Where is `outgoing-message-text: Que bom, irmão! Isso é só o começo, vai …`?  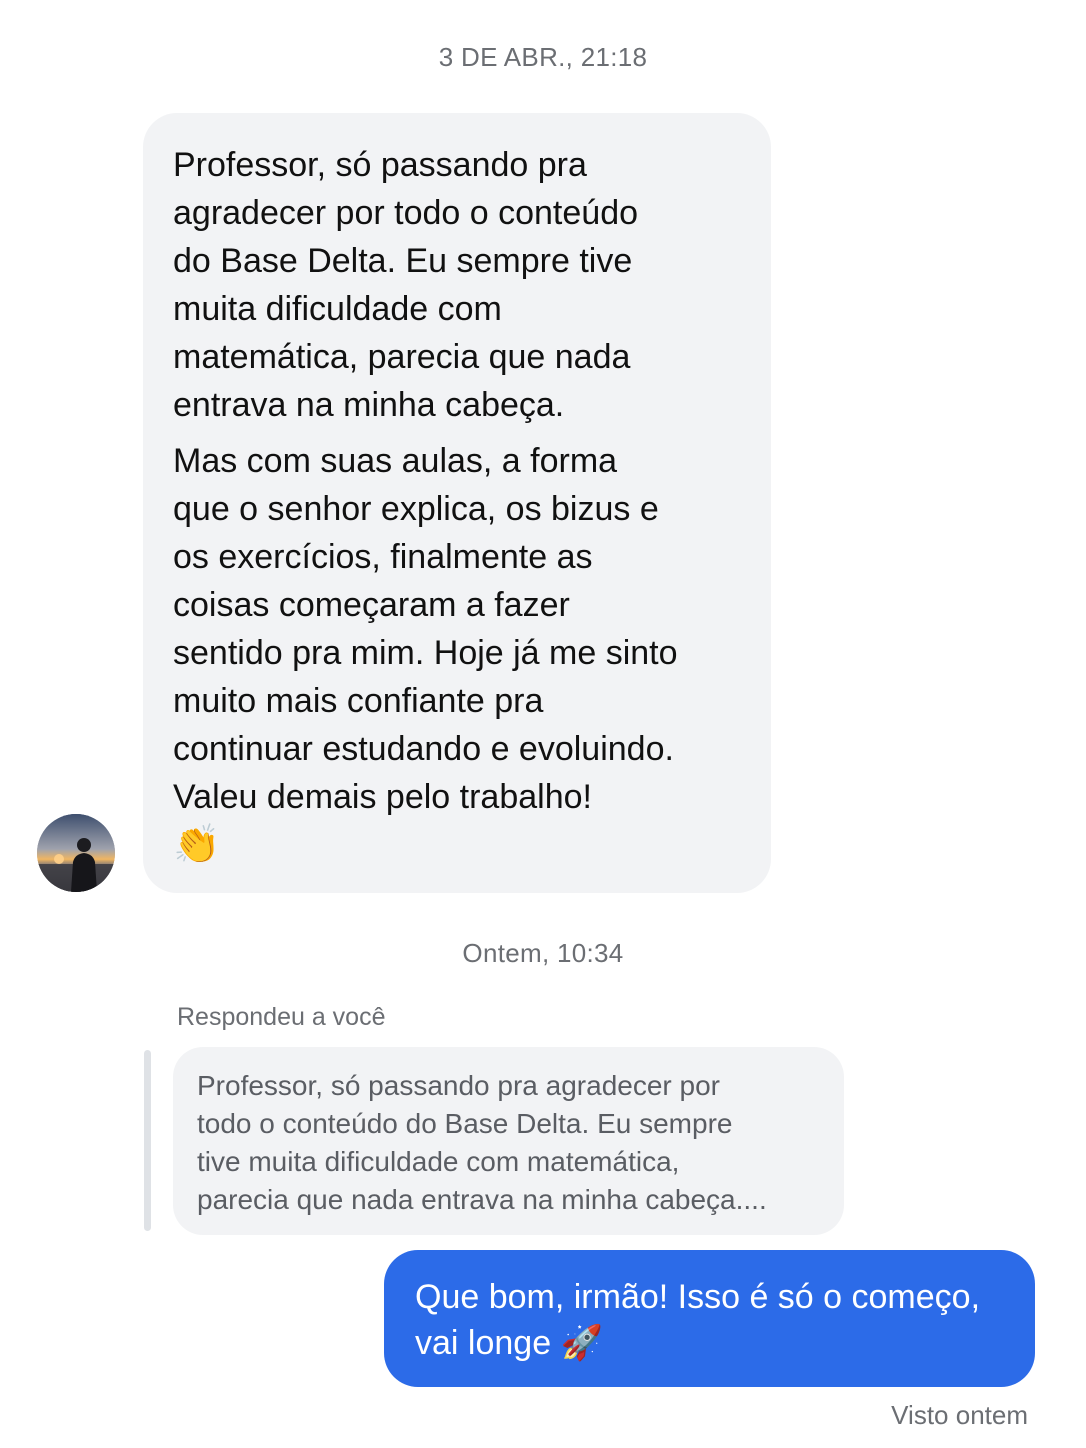
outgoing-message-text: Que bom, irmão! Isso é só o começo, vai … is located at coordinates (698, 1320).